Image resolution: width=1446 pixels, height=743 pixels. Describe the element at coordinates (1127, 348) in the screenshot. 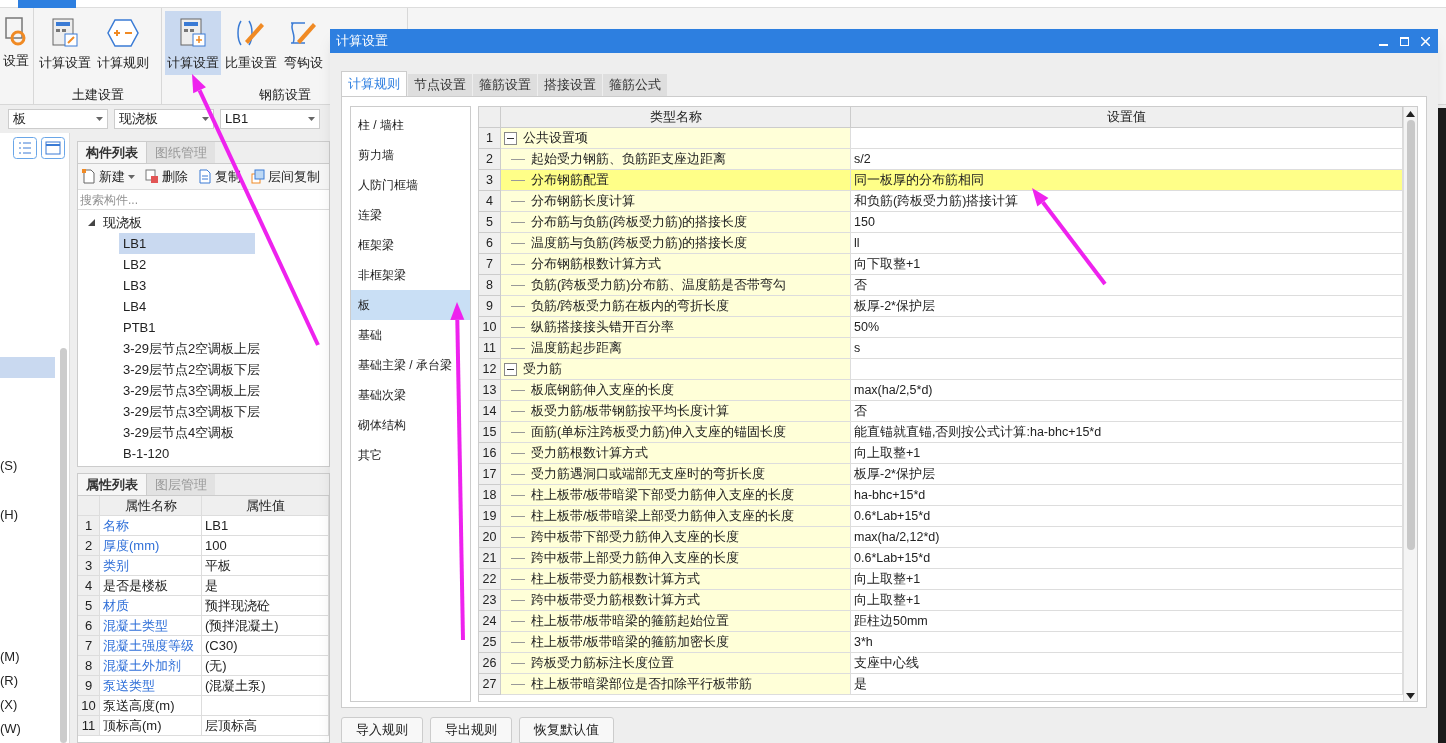

I see `setting-value: s` at that location.